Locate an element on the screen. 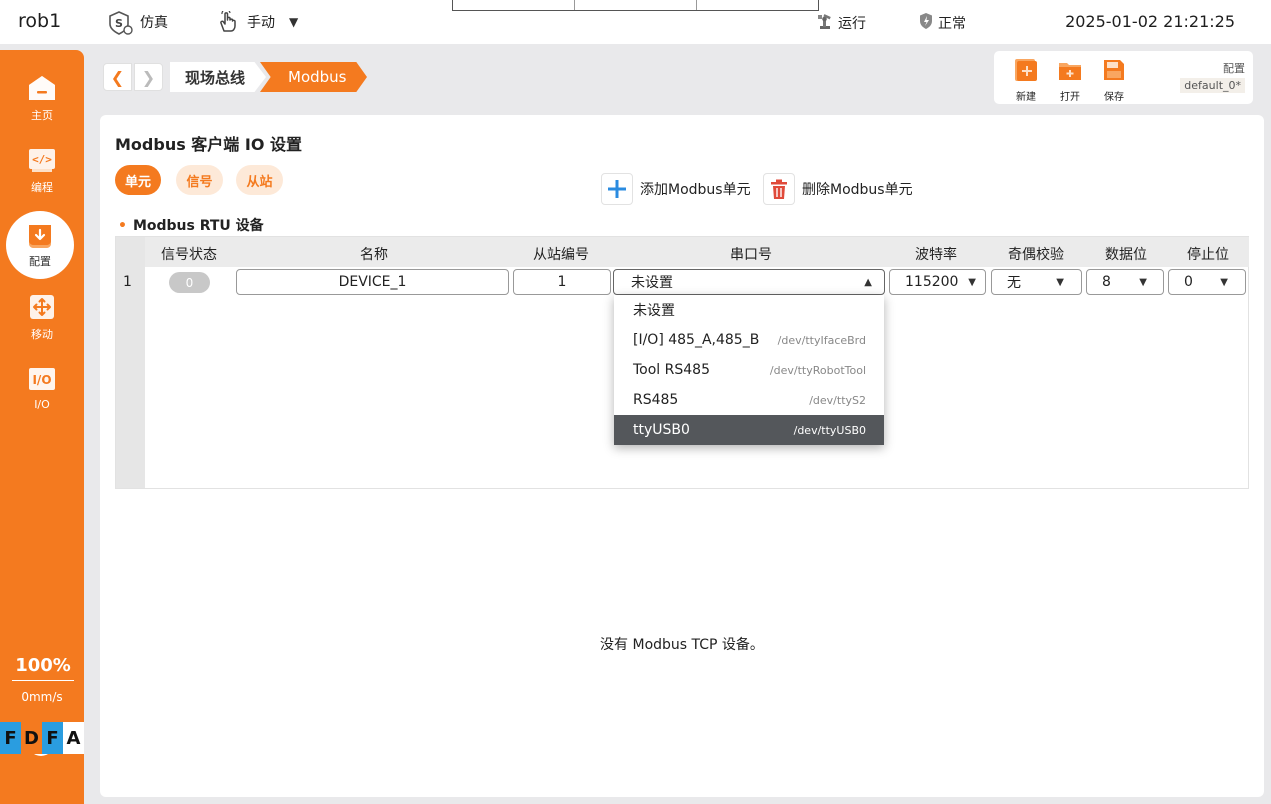 This screenshot has width=1271, height=804. datetime: 2025-01-02 21:21:25 is located at coordinates (1150, 21).